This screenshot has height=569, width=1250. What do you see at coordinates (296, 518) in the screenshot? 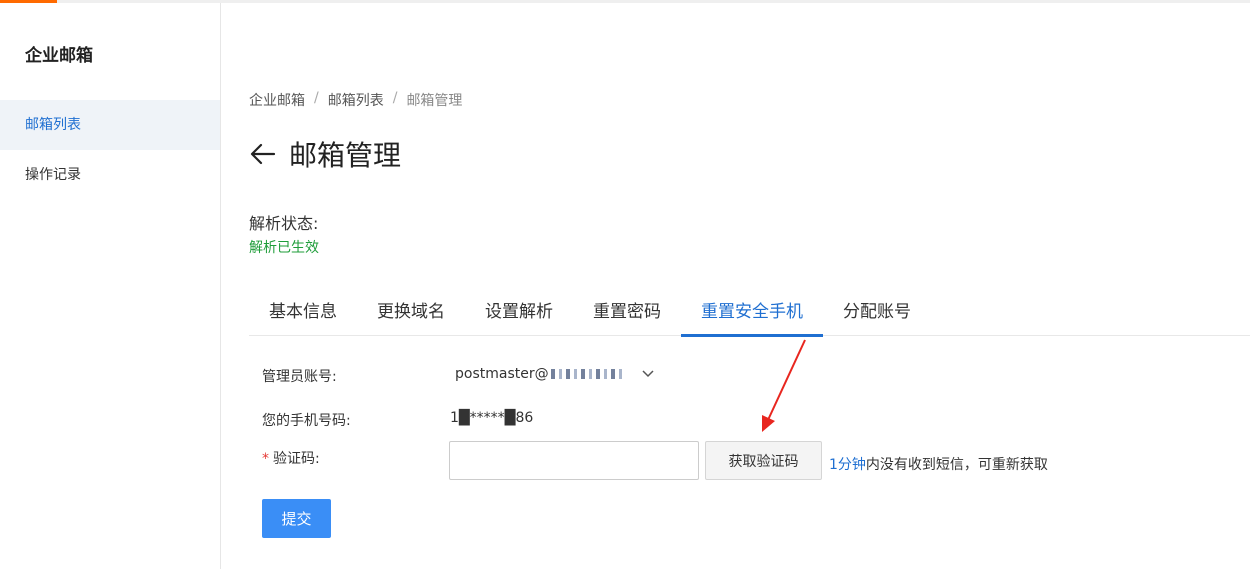
I see `submit-button: 提交` at bounding box center [296, 518].